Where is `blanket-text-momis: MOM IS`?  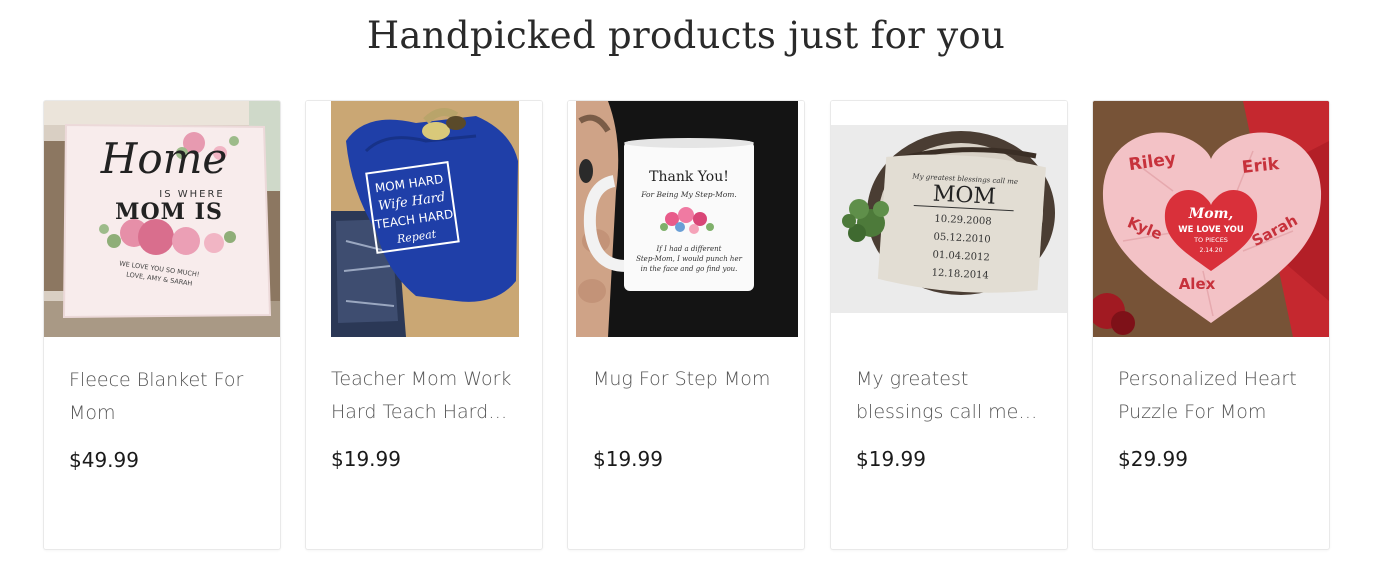
blanket-text-momis: MOM IS is located at coordinates (169, 212).